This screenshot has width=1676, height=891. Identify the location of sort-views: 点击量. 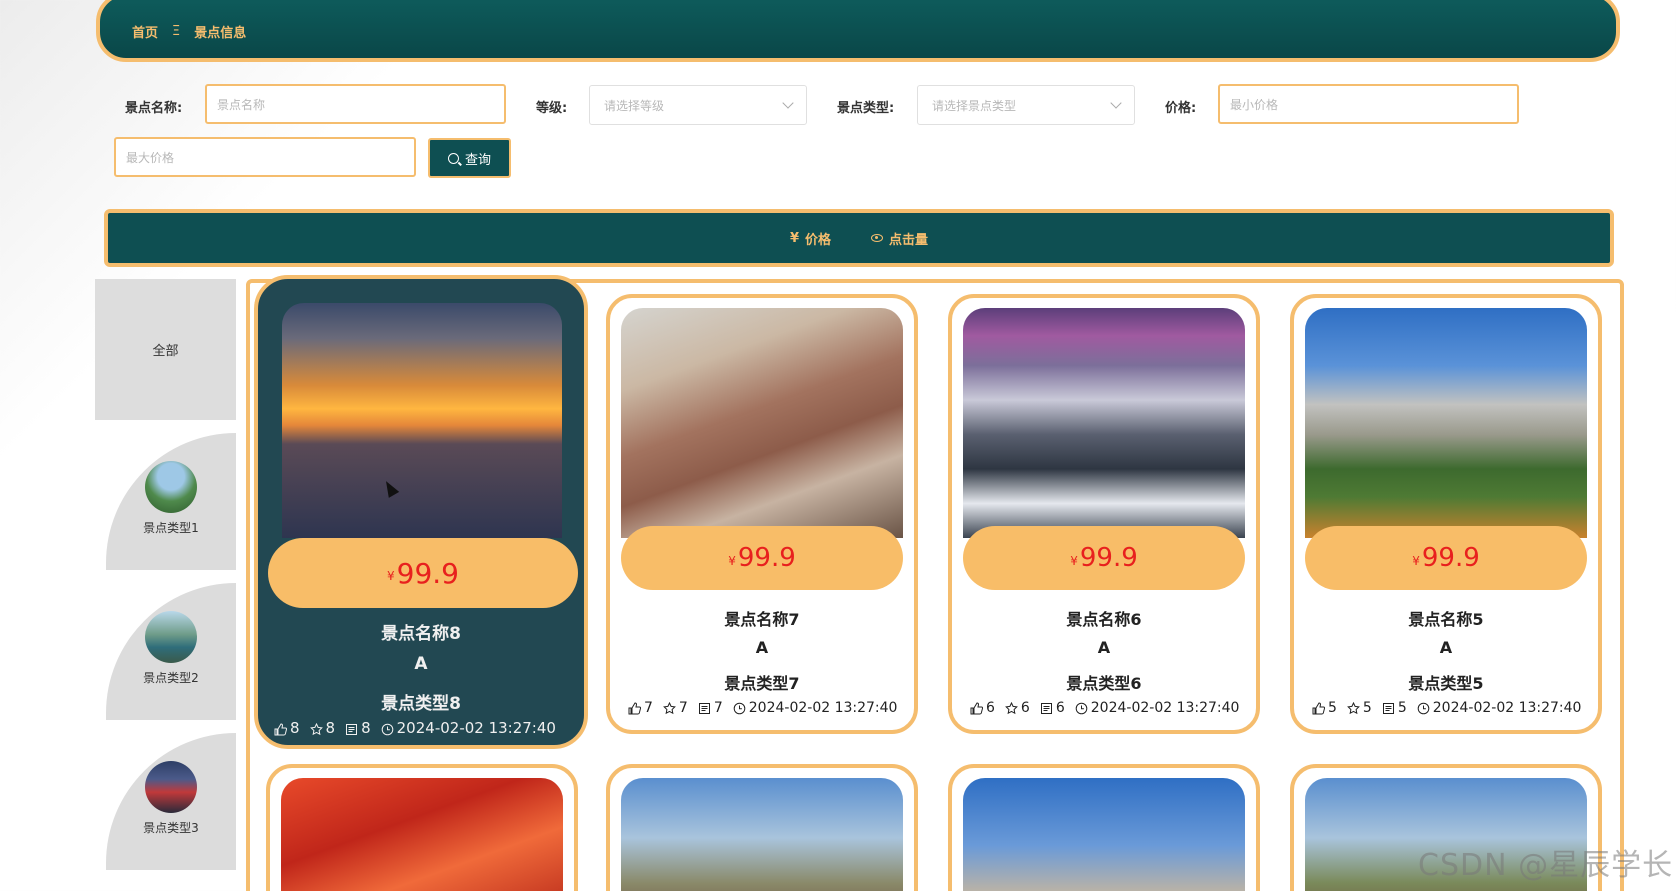
(899, 238).